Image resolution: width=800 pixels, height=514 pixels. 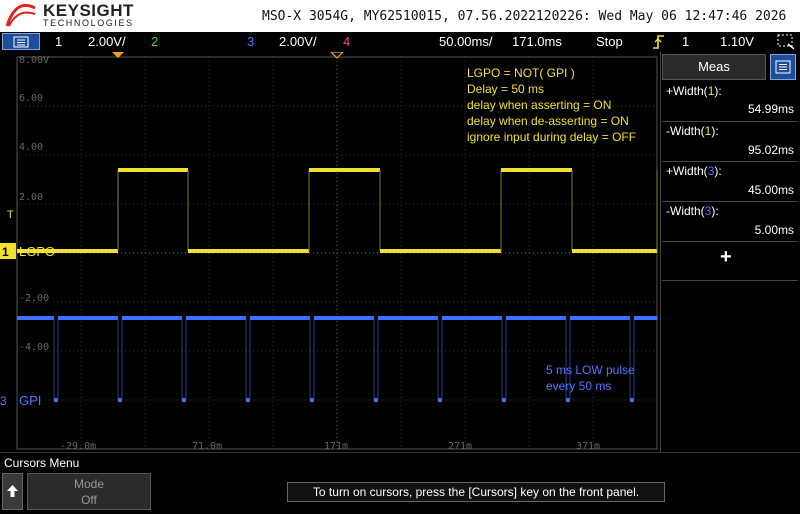 I want to click on measurement-label: +Width(1):, so click(x=694, y=91).